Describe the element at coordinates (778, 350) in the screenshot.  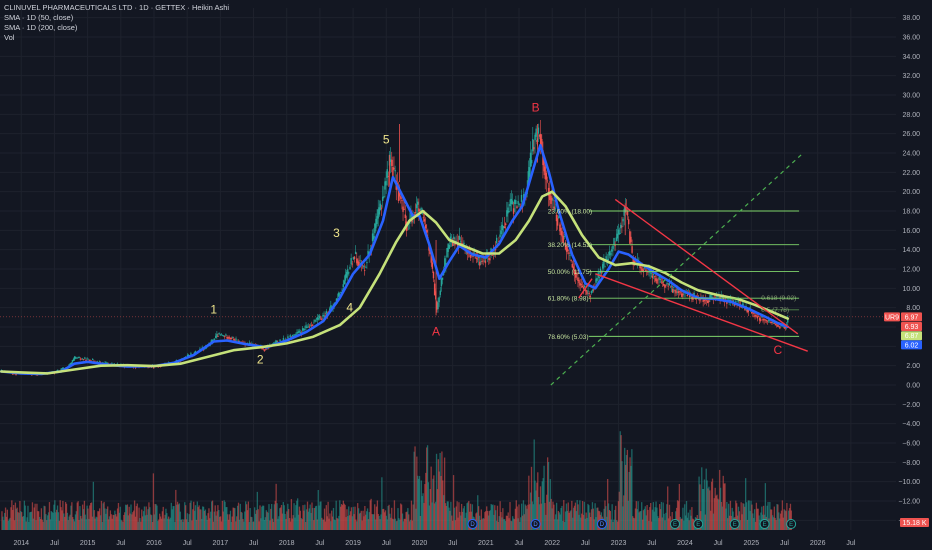
I see `abc-label: C` at that location.